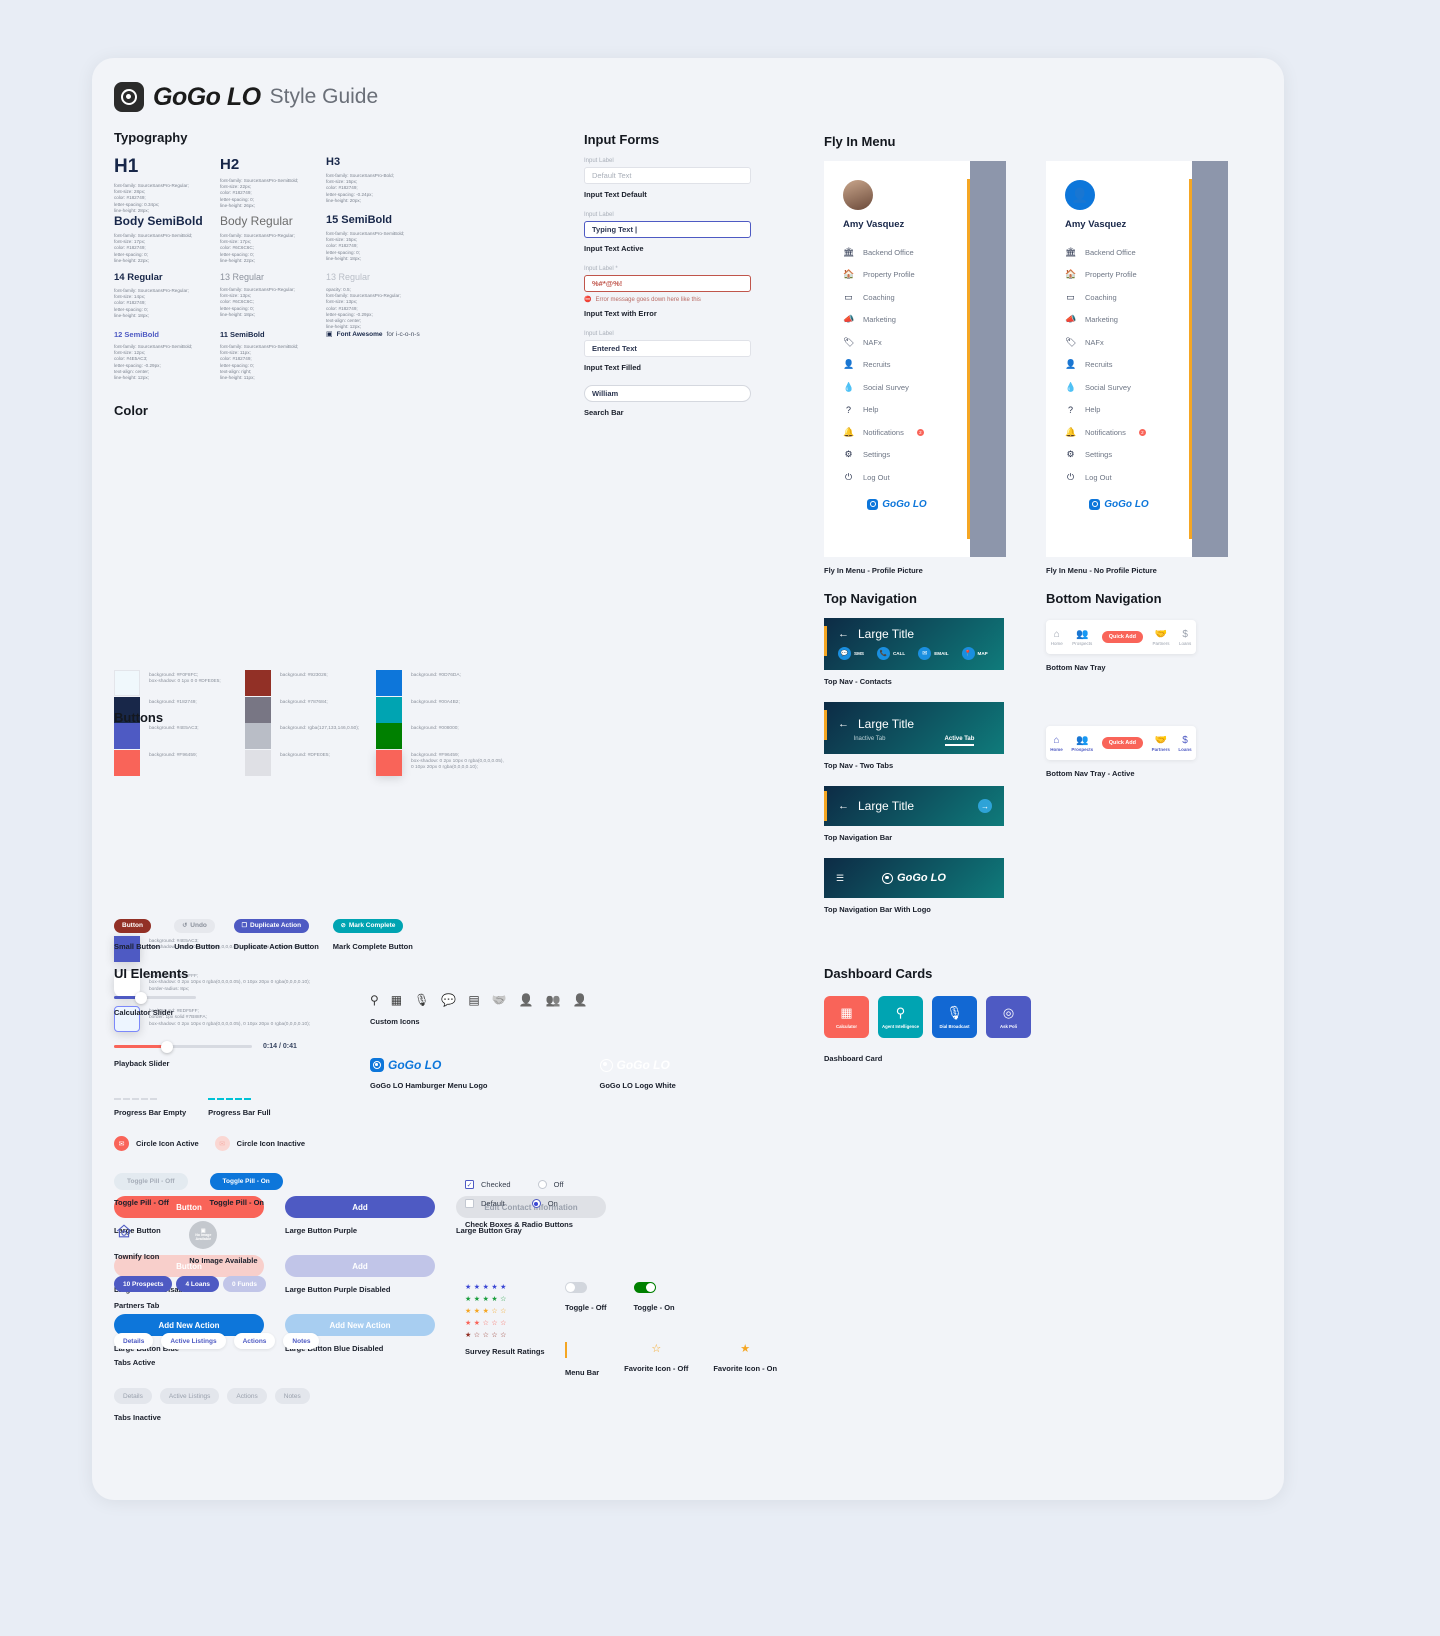 The image size is (1440, 1636). What do you see at coordinates (667, 175) in the screenshot?
I see `input-default: Default Text` at bounding box center [667, 175].